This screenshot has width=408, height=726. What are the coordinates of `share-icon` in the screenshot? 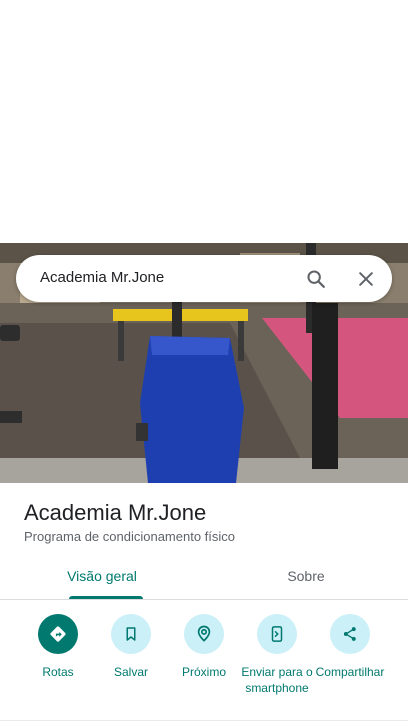 It's located at (350, 634).